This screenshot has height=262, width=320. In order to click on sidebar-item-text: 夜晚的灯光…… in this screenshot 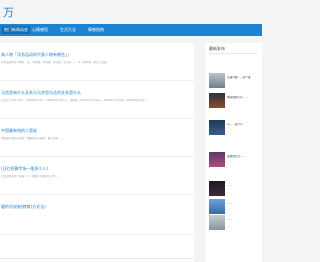, I will do `click(244, 156)`.